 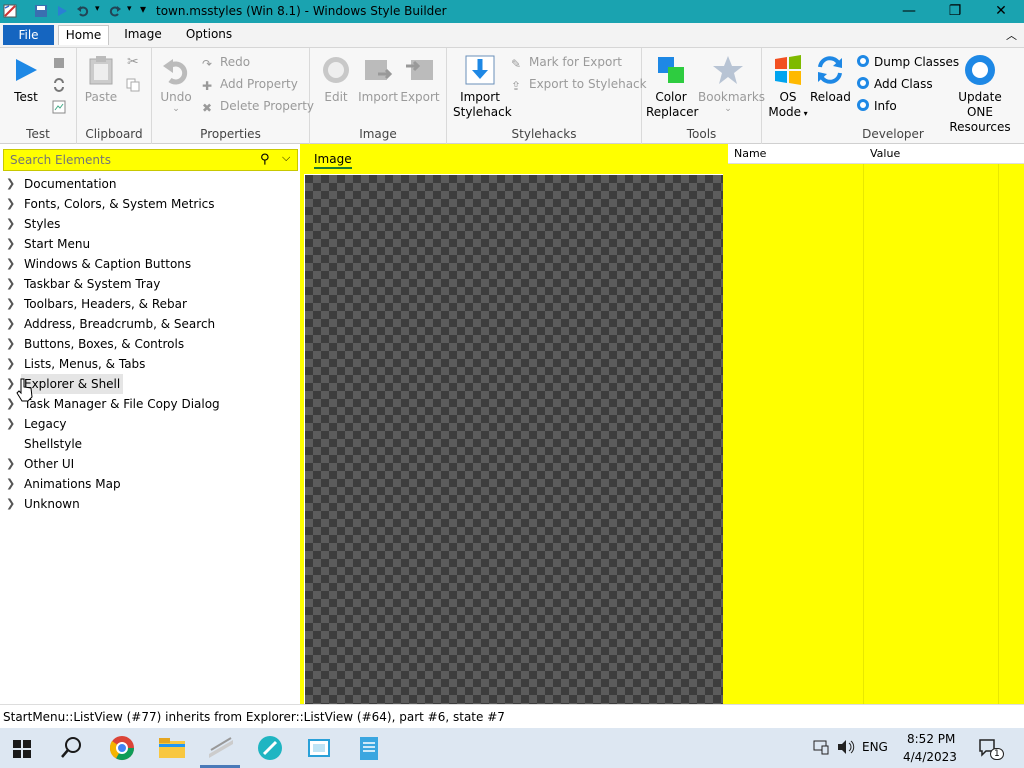 I want to click on color-replacer-button: Color Replacer, so click(x=672, y=87).